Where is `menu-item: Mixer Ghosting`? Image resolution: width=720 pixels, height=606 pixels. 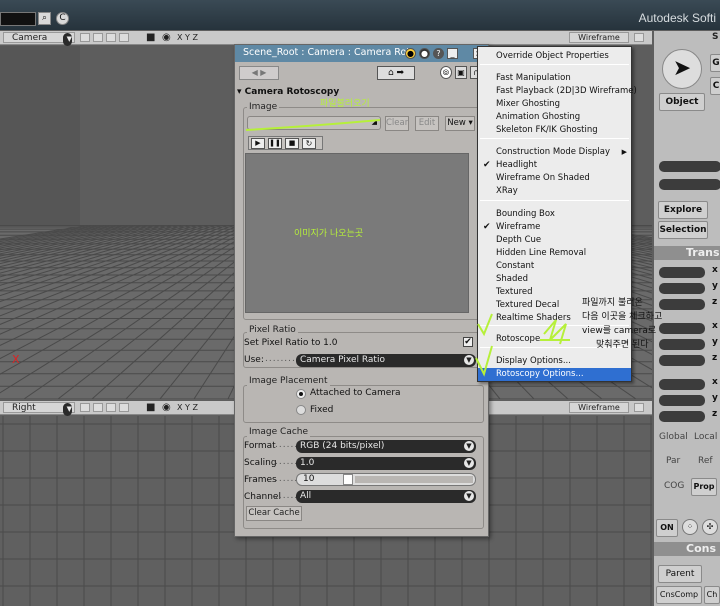
menu-item: Mixer Ghosting is located at coordinates (554, 104).